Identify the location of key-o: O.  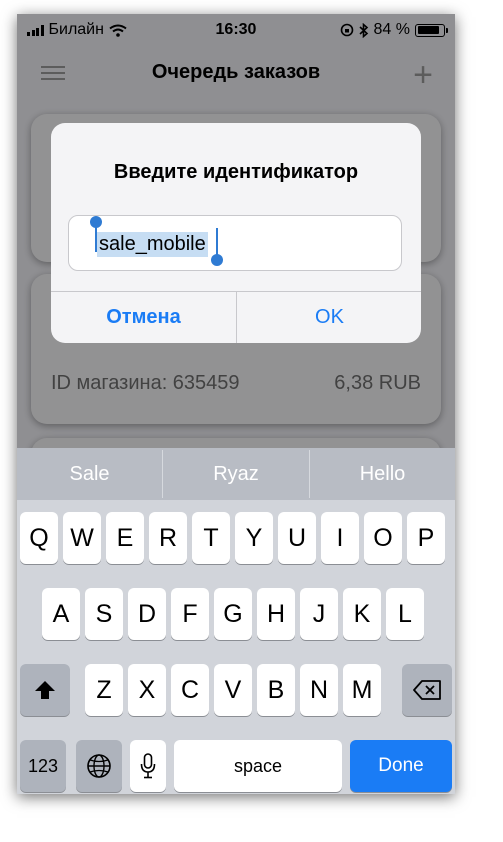
(383, 538).